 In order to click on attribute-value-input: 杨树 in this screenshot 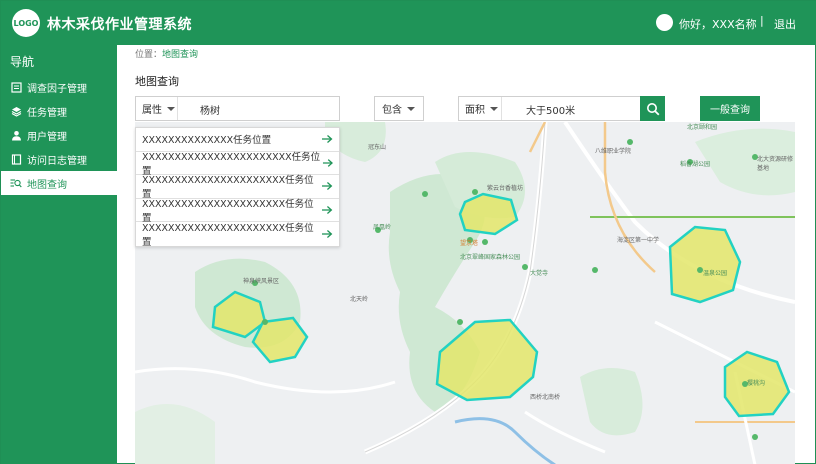, I will do `click(210, 109)`.